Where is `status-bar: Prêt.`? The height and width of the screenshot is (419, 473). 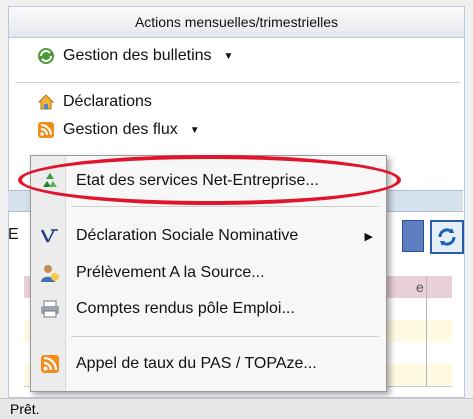
status-bar: Prêt. is located at coordinates (236, 408).